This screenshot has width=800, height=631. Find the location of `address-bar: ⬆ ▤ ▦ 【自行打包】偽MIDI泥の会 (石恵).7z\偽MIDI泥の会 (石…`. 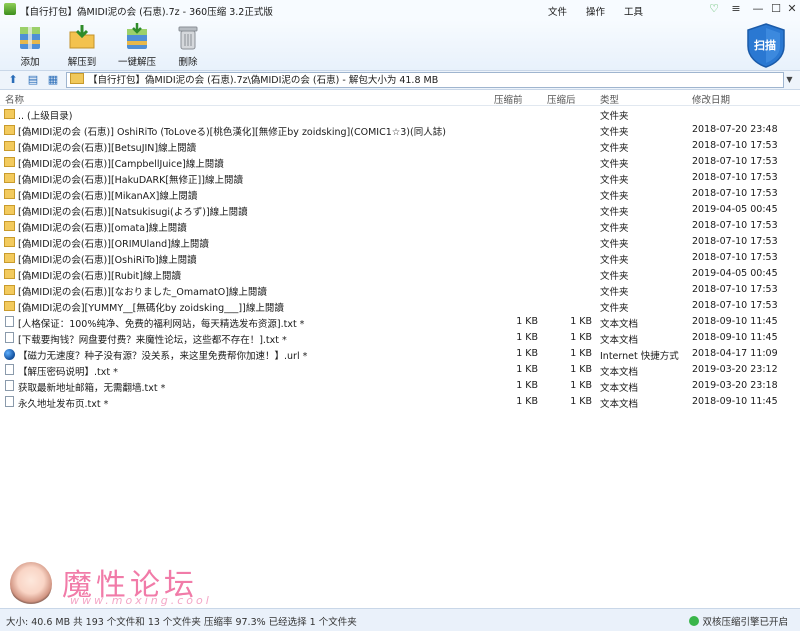

address-bar: ⬆ ▤ ▦ 【自行打包】偽MIDI泥の会 (石恵).7z\偽MIDI泥の会 (石… is located at coordinates (400, 80).